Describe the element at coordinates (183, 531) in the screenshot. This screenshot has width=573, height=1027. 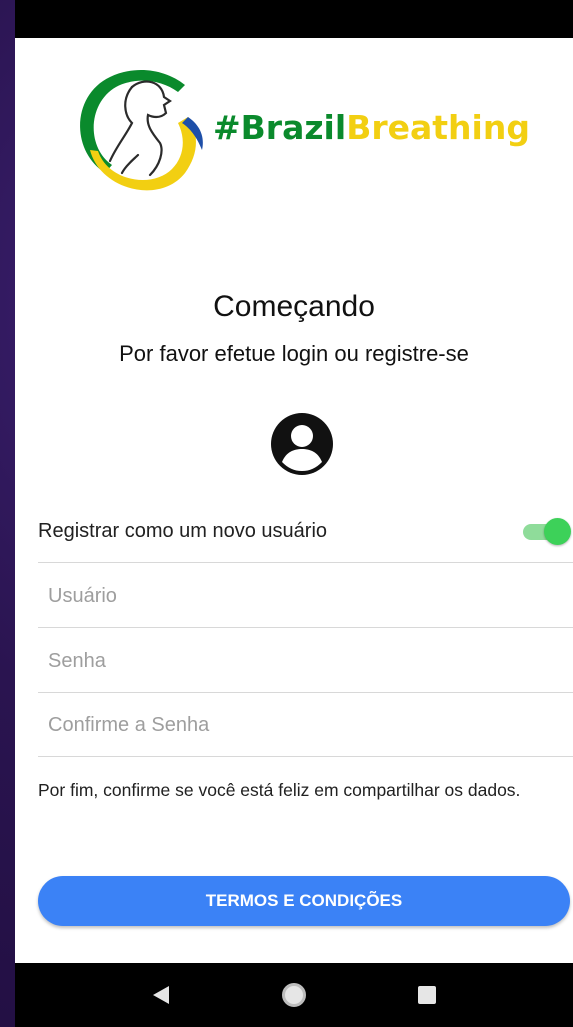
I see `register-toggle-label: Registrar como um novo usuário` at that location.